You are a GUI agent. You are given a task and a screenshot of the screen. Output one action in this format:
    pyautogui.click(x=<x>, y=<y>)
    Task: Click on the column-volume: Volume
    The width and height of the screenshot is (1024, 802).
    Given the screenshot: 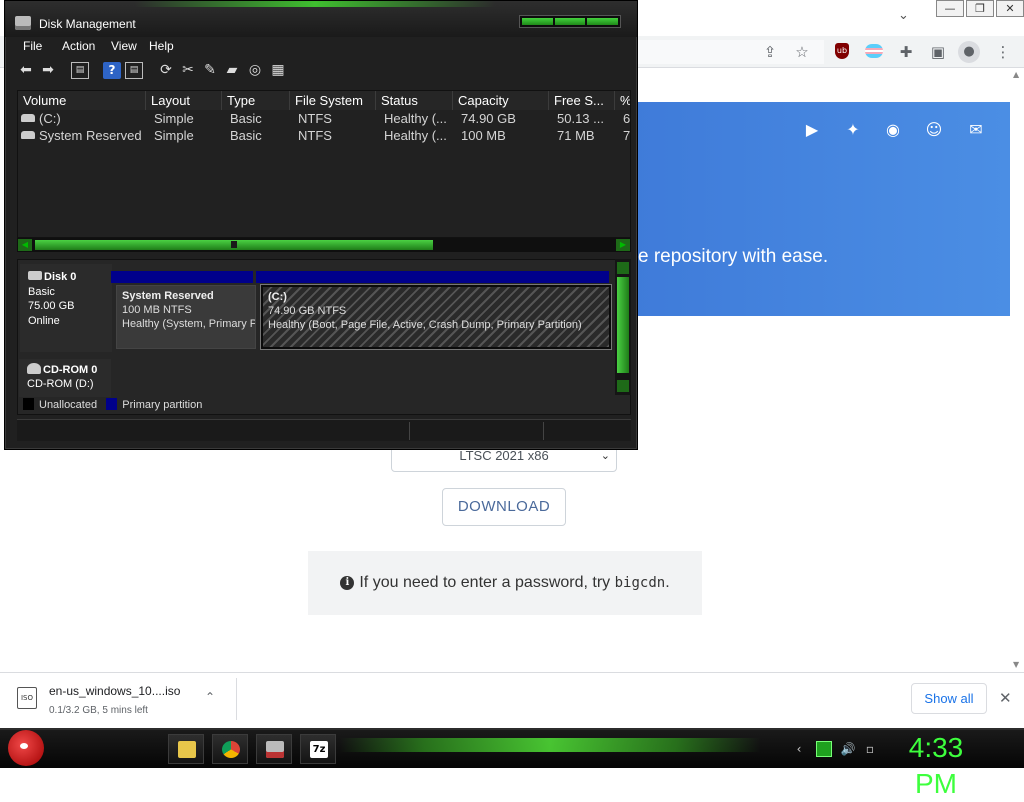 What is the action you would take?
    pyautogui.click(x=82, y=100)
    